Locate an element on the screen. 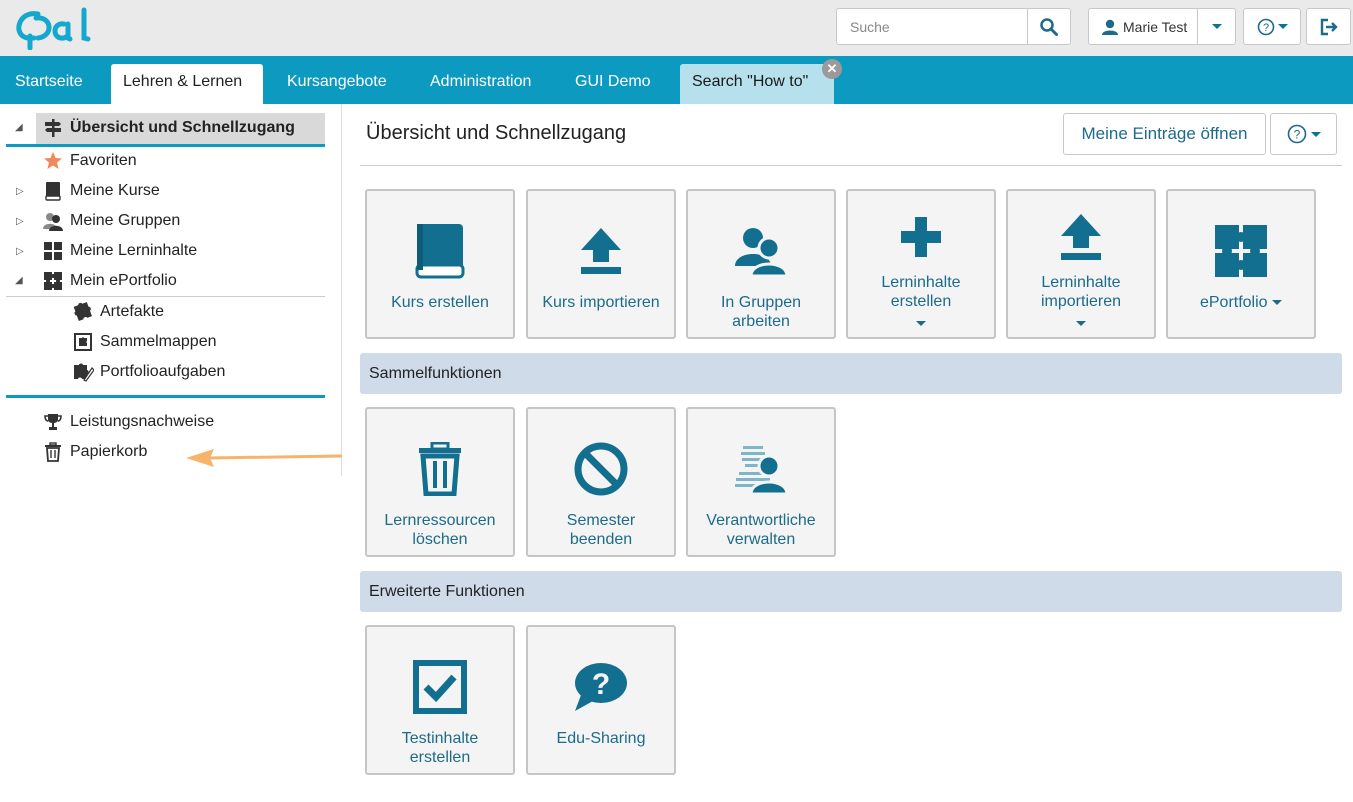  tile-edu-sharing: ? Edu-Sharing is located at coordinates (601, 700).